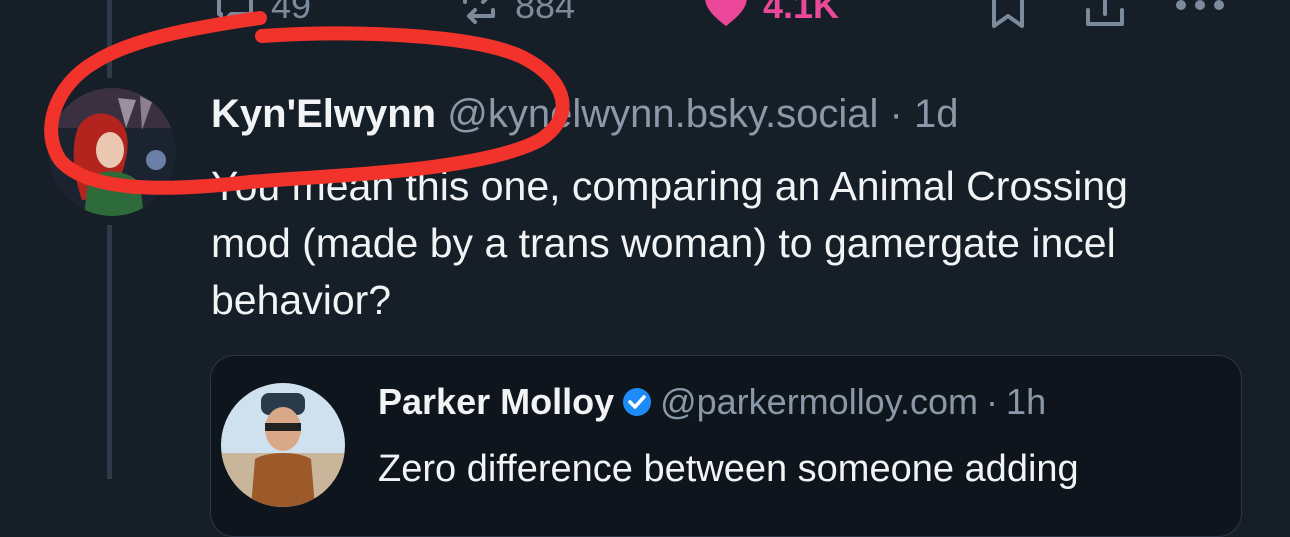 The width and height of the screenshot is (1290, 537). I want to click on share-button, so click(1105, 15).